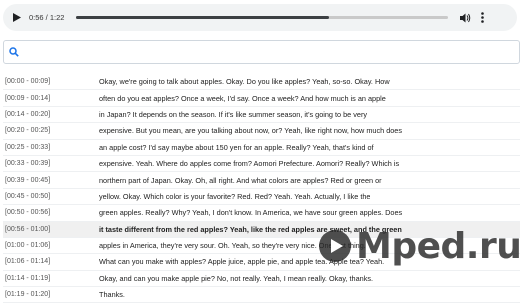 This screenshot has height=303, width=523. Describe the element at coordinates (271, 52) in the screenshot. I see `search-input` at that location.